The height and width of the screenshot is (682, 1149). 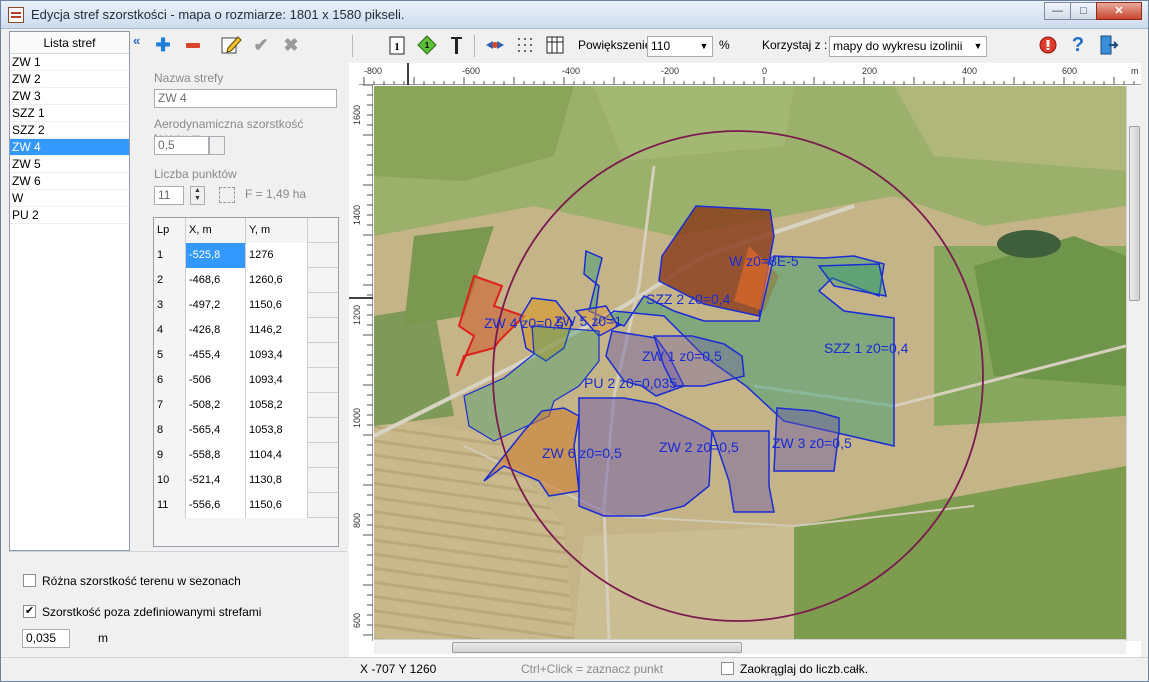 I want to click on stop-icon, so click(x=1048, y=45).